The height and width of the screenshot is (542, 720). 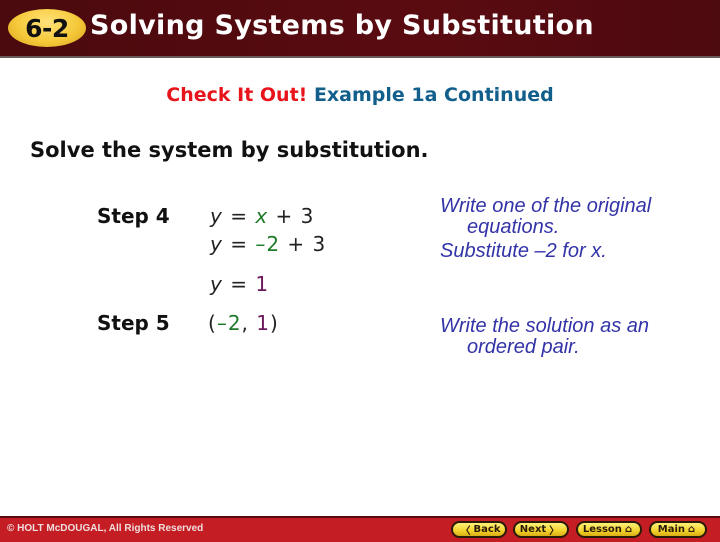 What do you see at coordinates (533, 529) in the screenshot?
I see `next-label: Next` at bounding box center [533, 529].